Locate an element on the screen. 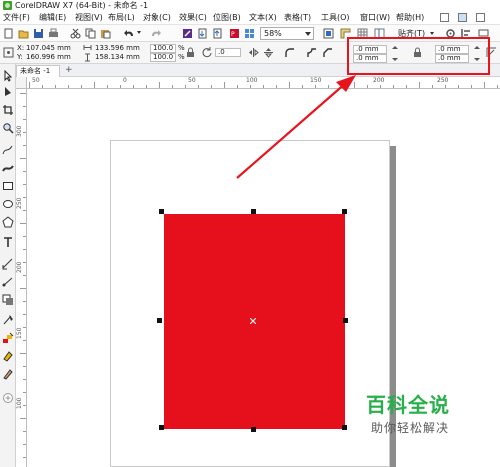  vertical-ruler: 300 250 200 150 100 is located at coordinates (21, 278).